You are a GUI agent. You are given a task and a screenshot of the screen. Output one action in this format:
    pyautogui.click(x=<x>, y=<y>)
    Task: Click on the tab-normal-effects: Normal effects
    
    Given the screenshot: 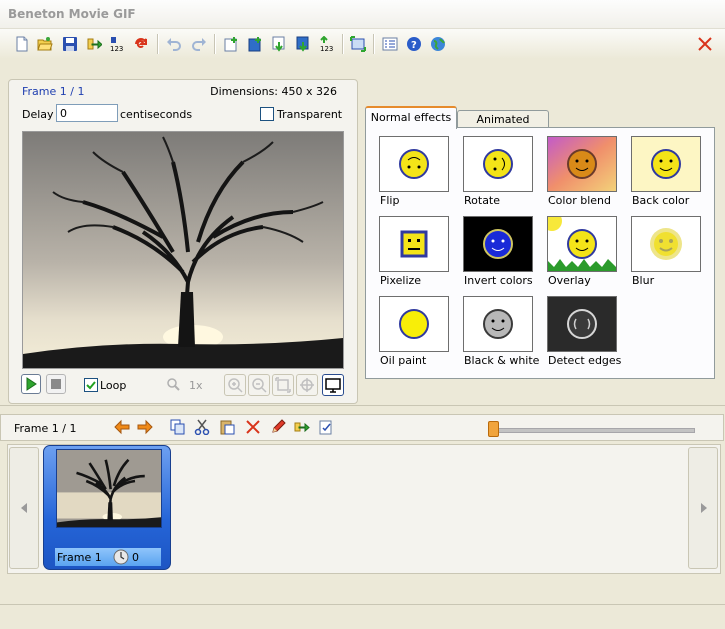 What is the action you would take?
    pyautogui.click(x=411, y=117)
    